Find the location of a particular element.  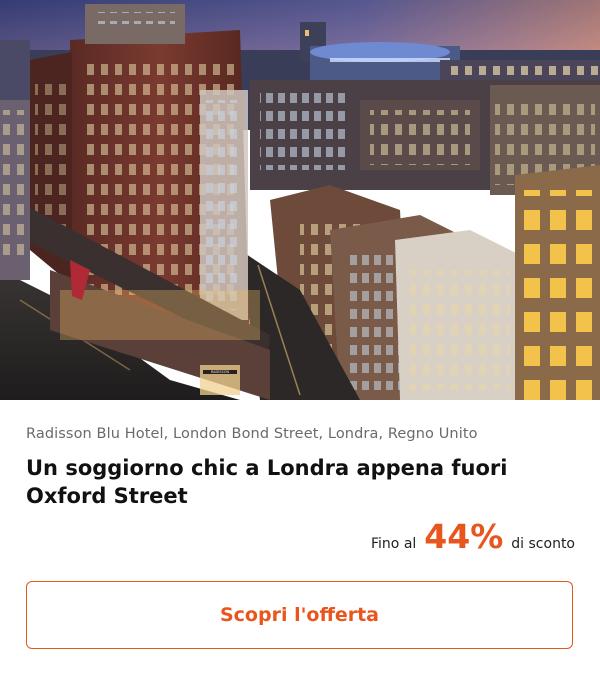

discount-badge: Fino al 44% di sconto is located at coordinates (473, 536).